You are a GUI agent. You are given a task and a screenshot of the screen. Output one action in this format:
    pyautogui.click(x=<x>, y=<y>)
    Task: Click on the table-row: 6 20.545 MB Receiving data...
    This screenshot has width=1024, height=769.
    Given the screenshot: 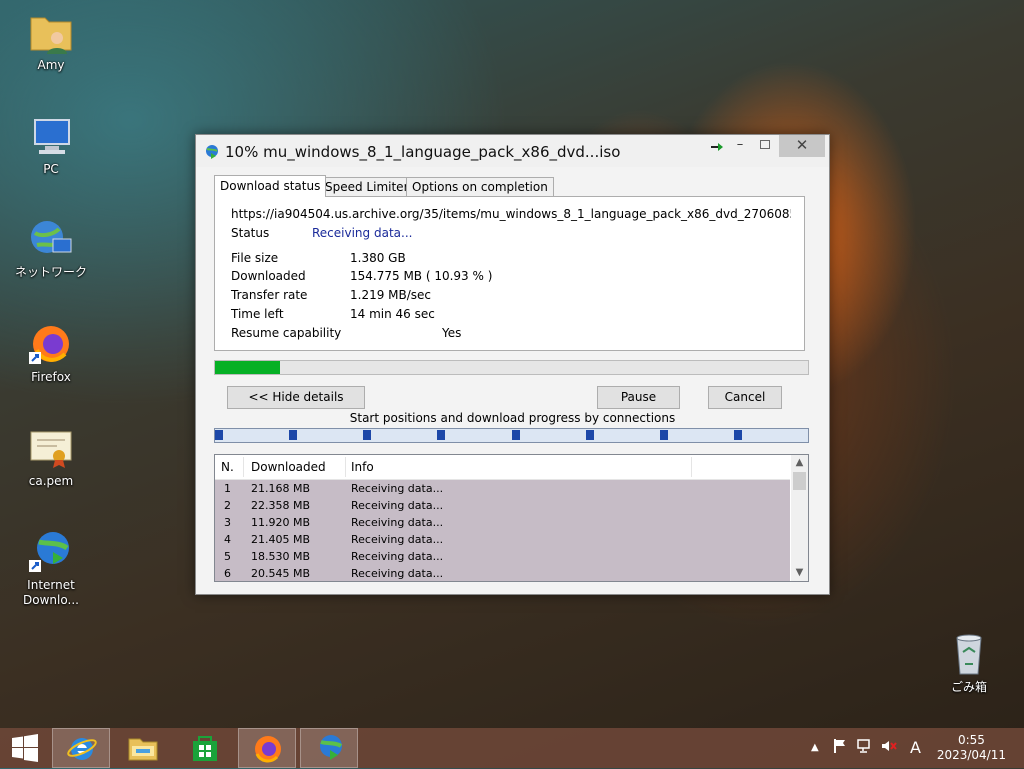 What is the action you would take?
    pyautogui.click(x=502, y=573)
    